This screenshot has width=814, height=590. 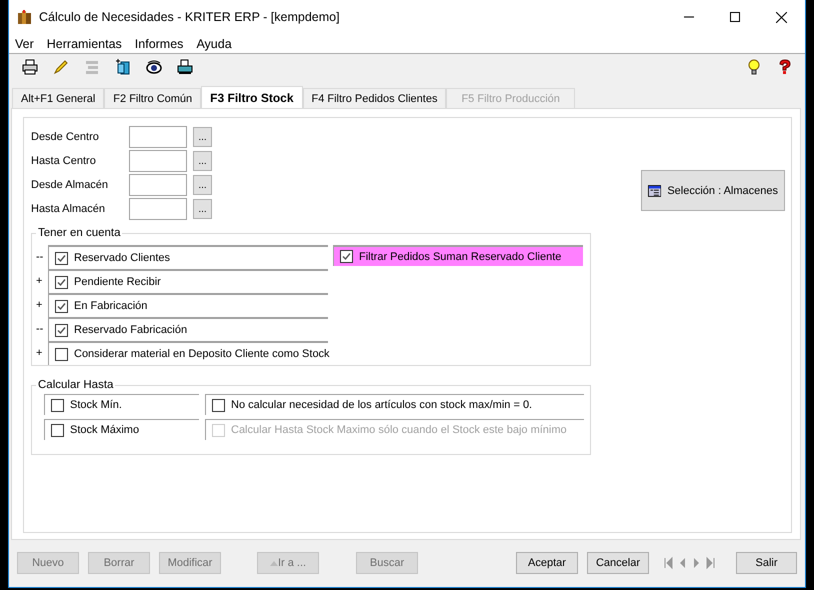 What do you see at coordinates (188, 353) in the screenshot?
I see `checkbox-option: Considerar material en Deposito Cliente como Stock` at bounding box center [188, 353].